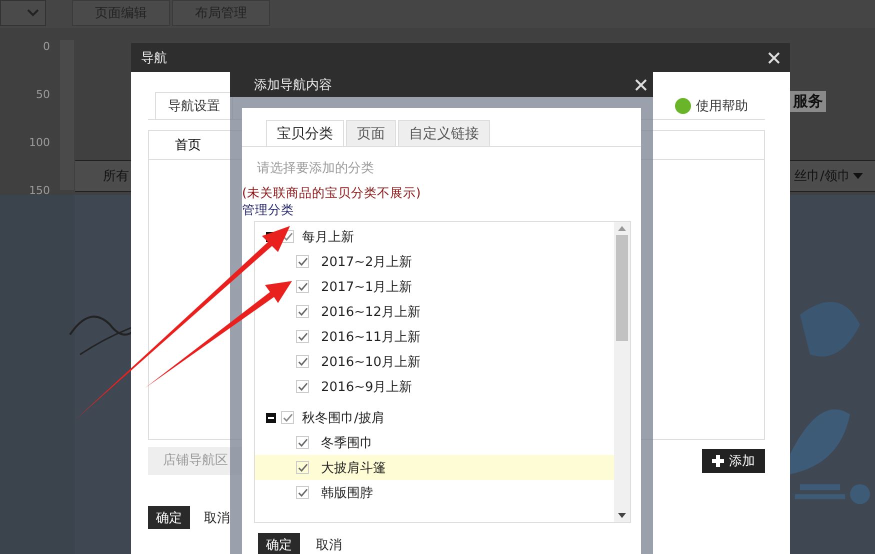 Image resolution: width=875 pixels, height=554 pixels. Describe the element at coordinates (293, 85) in the screenshot. I see `window-title: 添加导航内容` at that location.